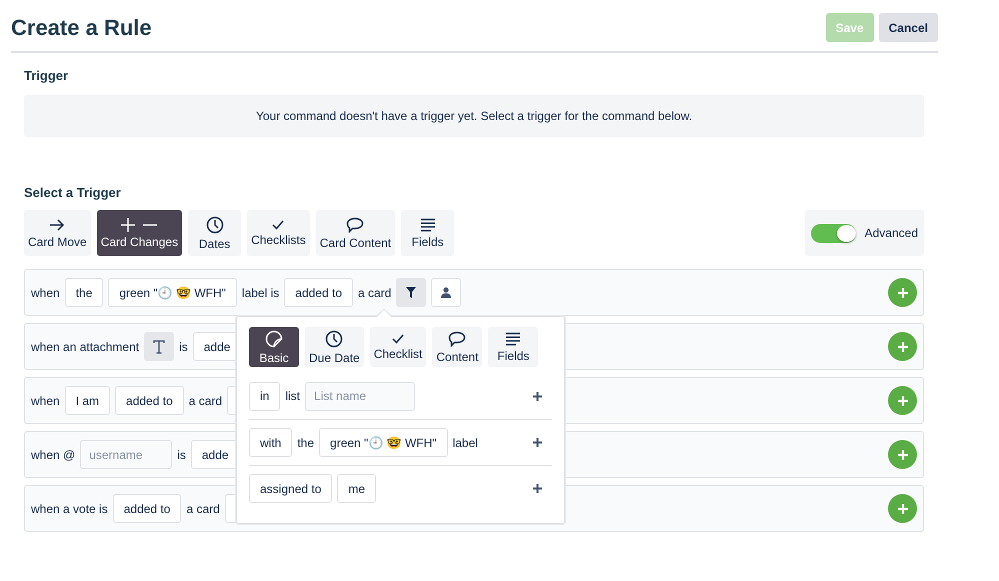 The image size is (999, 581). I want to click on option-selector: me, so click(356, 488).